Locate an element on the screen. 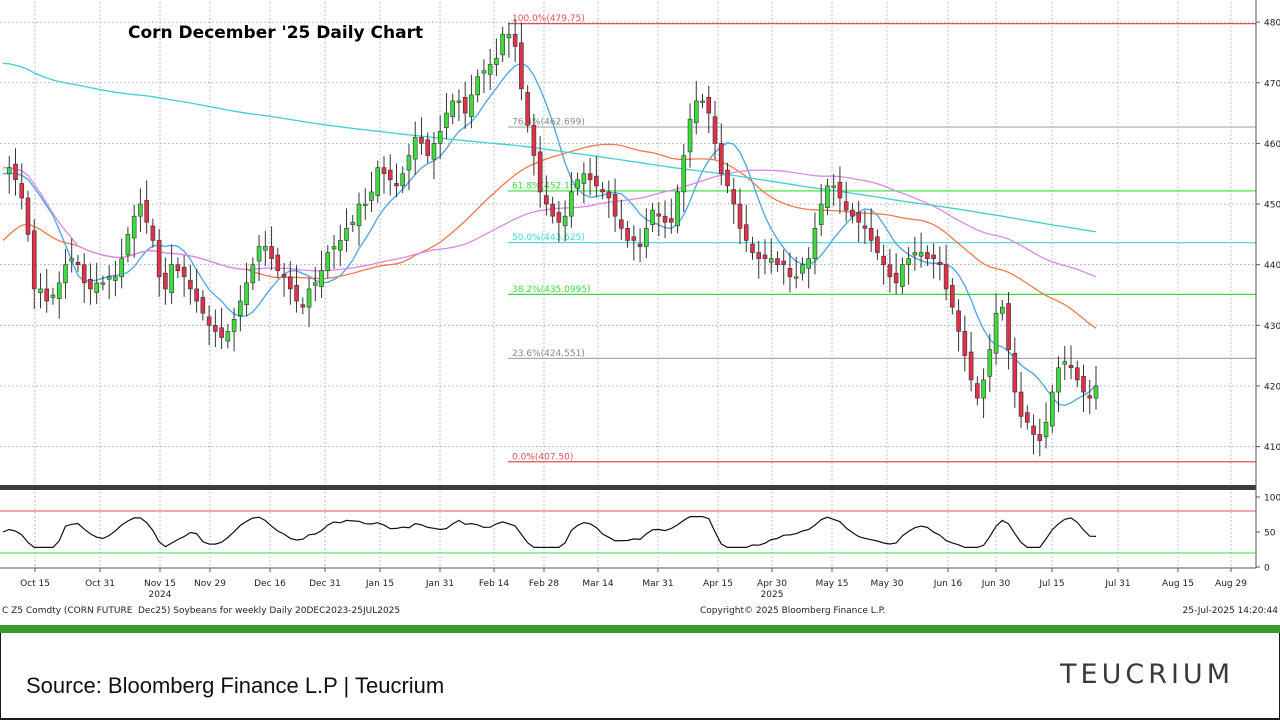 This screenshot has height=720, width=1280. copyright-label: Copyright© 2025 Bloomberg Finance L.P. is located at coordinates (792, 611).